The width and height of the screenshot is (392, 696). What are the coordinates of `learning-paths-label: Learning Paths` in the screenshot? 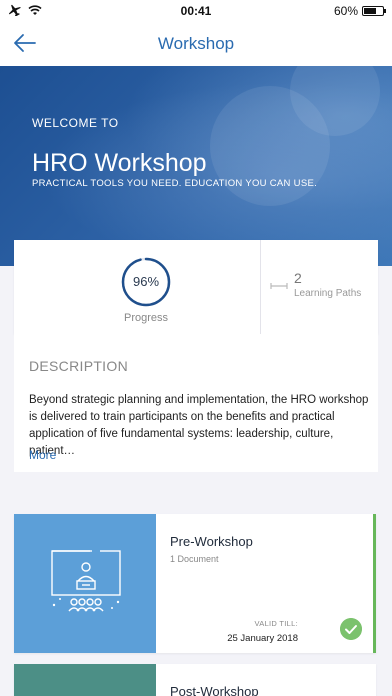 It's located at (327, 293).